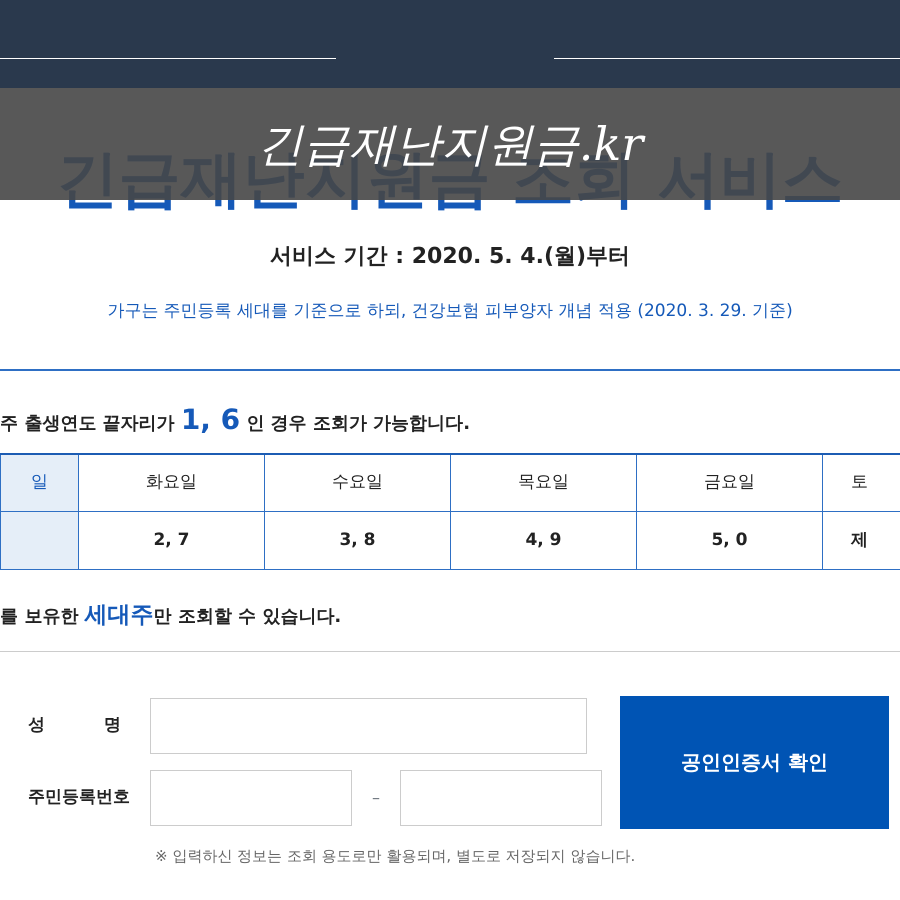 The width and height of the screenshot is (900, 900). I want to click on certificate-button: 공인인증서 확인, so click(754, 762).